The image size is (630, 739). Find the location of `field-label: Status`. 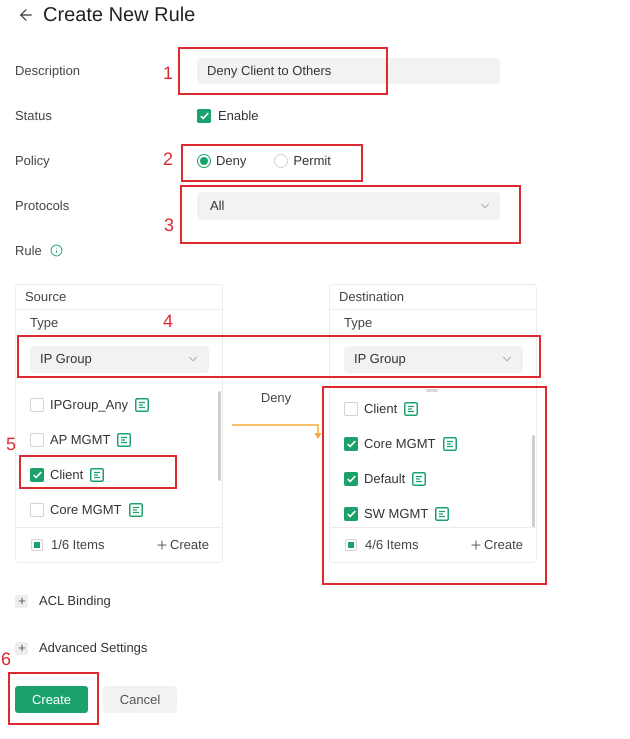

field-label: Status is located at coordinates (33, 115).